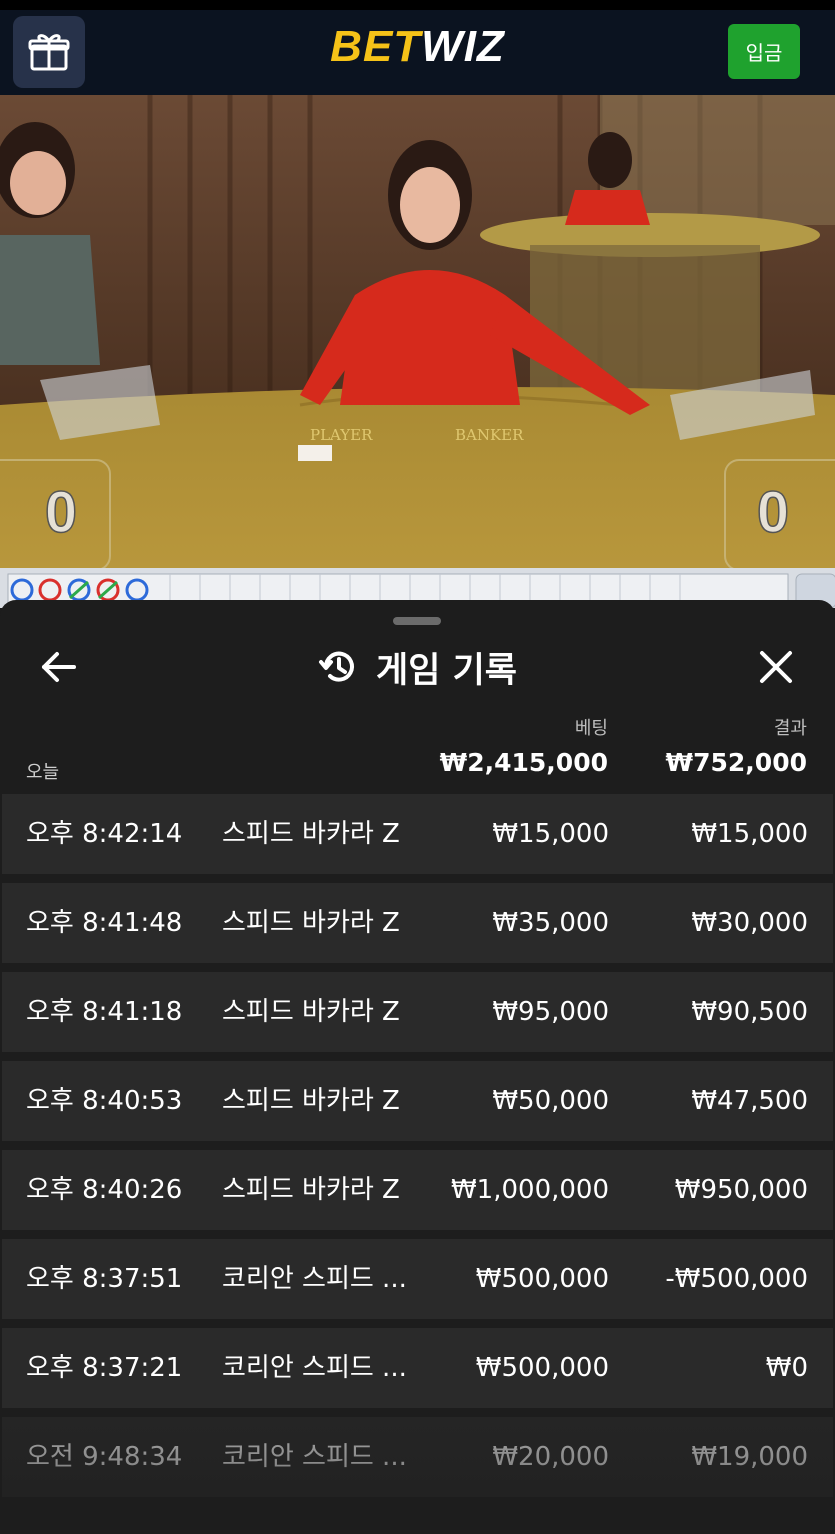 The width and height of the screenshot is (835, 1534). Describe the element at coordinates (786, 1368) in the screenshot. I see `row-result: ₩0` at that location.